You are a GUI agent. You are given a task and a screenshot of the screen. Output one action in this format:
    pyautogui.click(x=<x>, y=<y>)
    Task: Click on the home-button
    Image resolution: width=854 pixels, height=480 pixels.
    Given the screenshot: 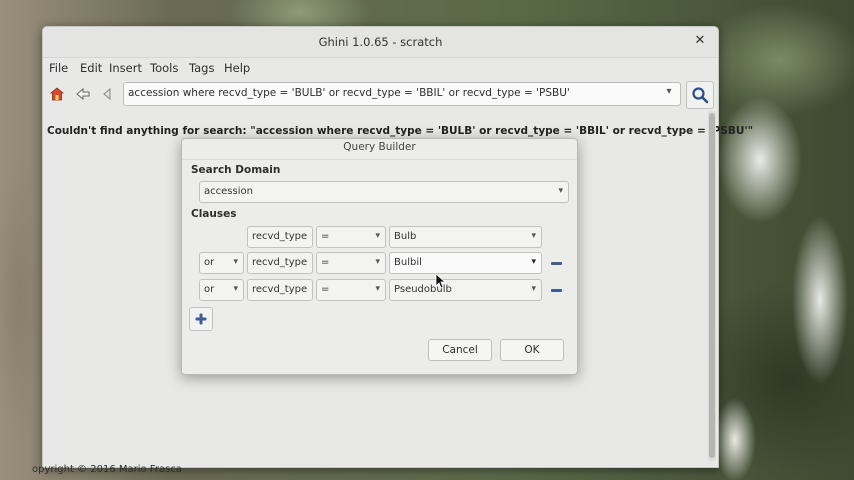 What is the action you would take?
    pyautogui.click(x=57, y=94)
    